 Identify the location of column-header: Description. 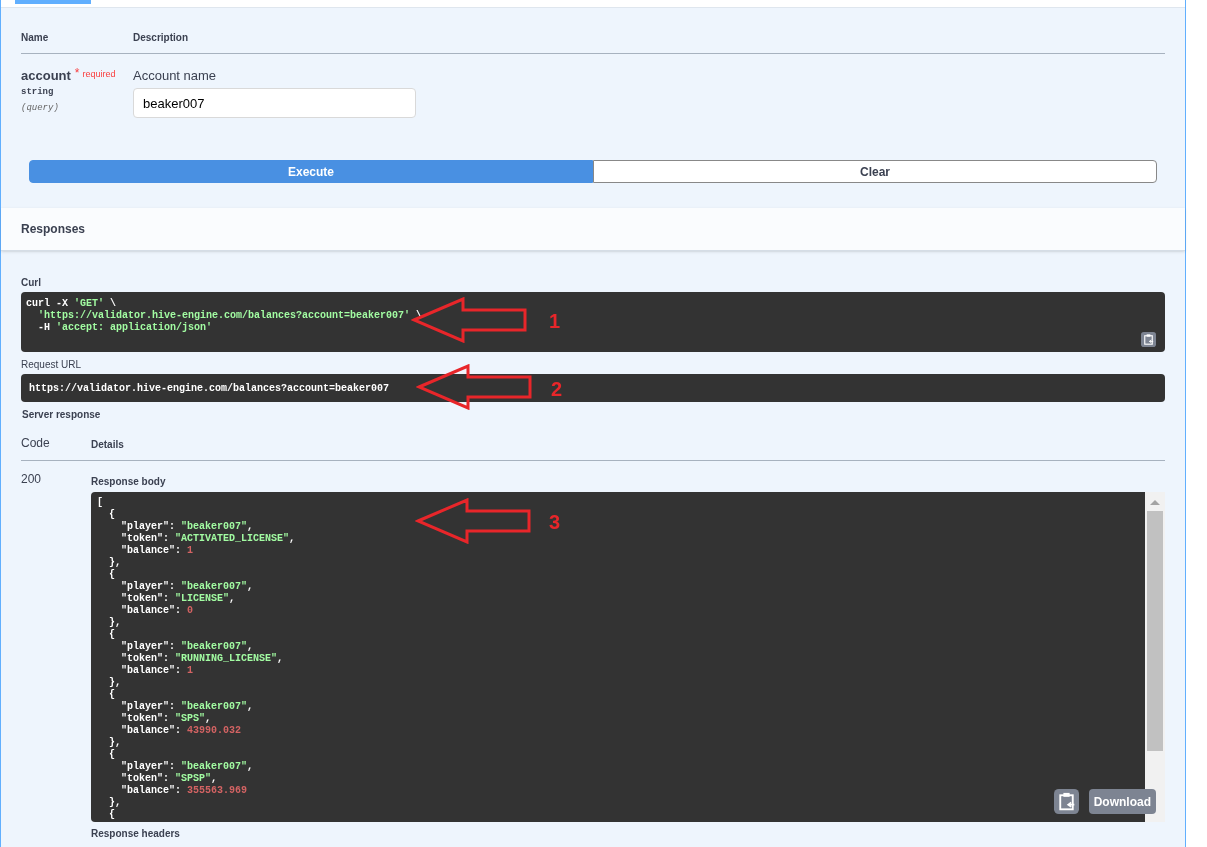
(160, 38).